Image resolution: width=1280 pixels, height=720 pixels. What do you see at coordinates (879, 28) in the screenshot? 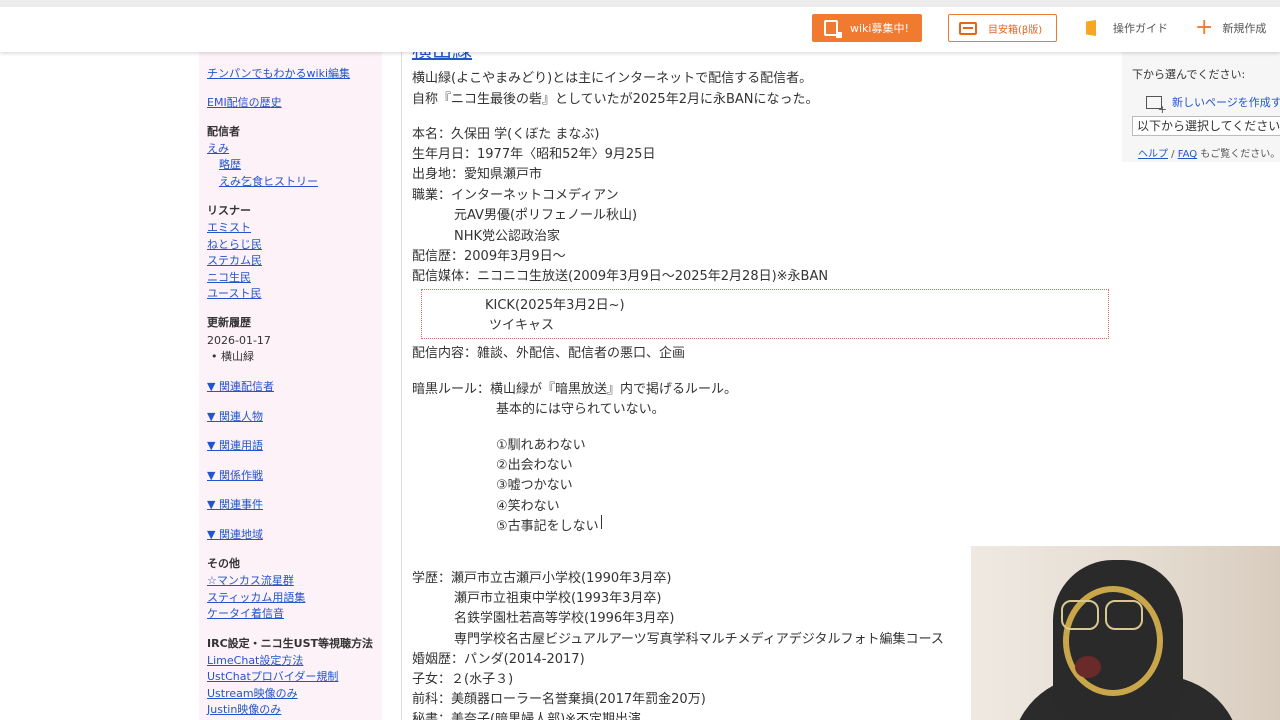
I see `wiki-recruit-label: wiki募集中!` at bounding box center [879, 28].